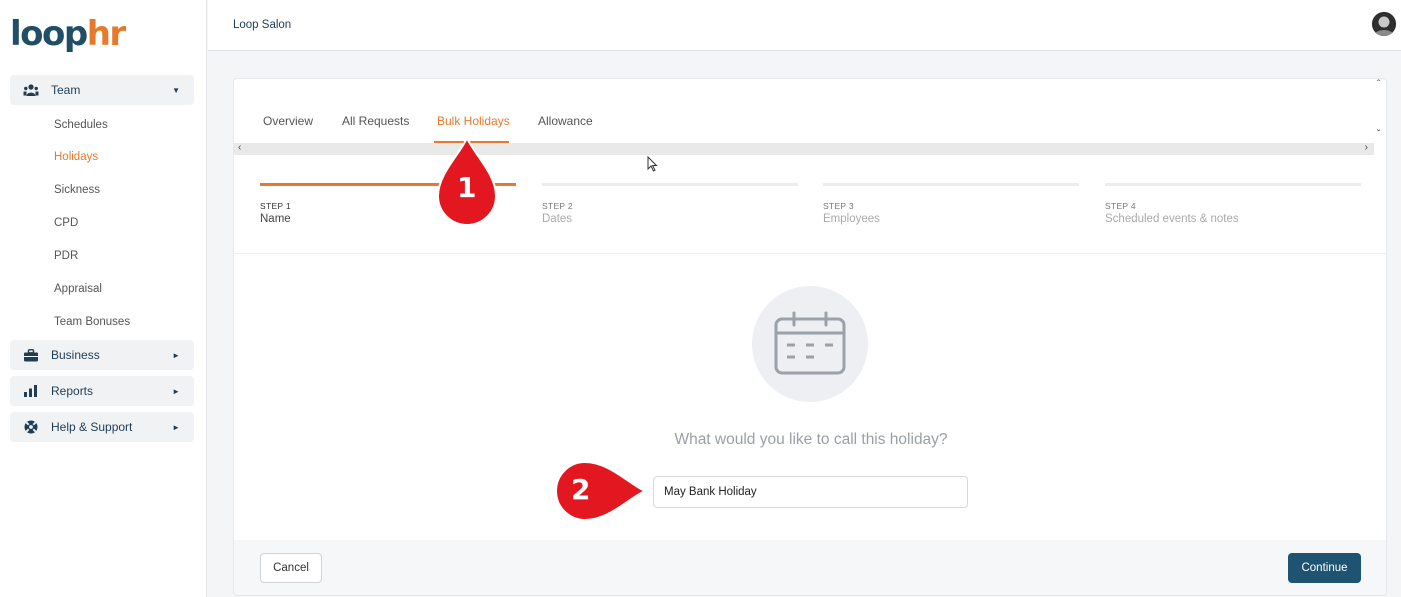  I want to click on sidebar-item-cpd: CPD, so click(66, 223).